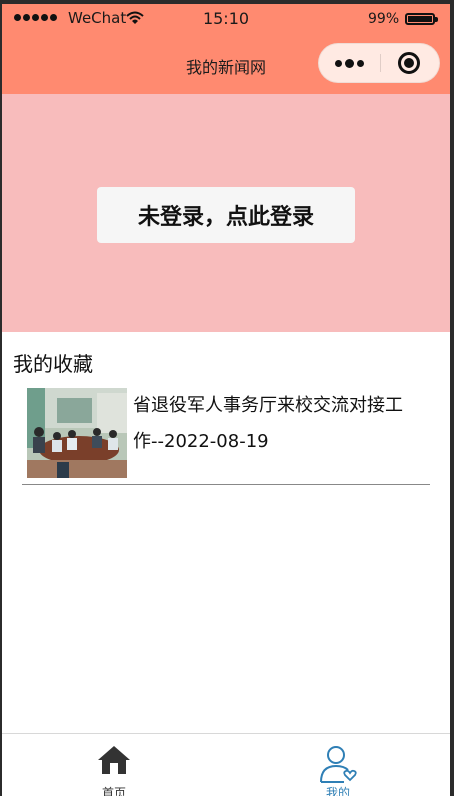 This screenshot has height=796, width=454. I want to click on mini-program-capsule, so click(379, 63).